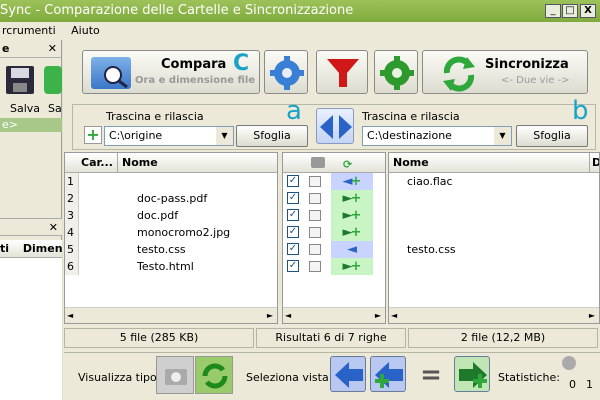 The height and width of the screenshot is (400, 600). I want to click on view-equal-button: =, so click(431, 375).